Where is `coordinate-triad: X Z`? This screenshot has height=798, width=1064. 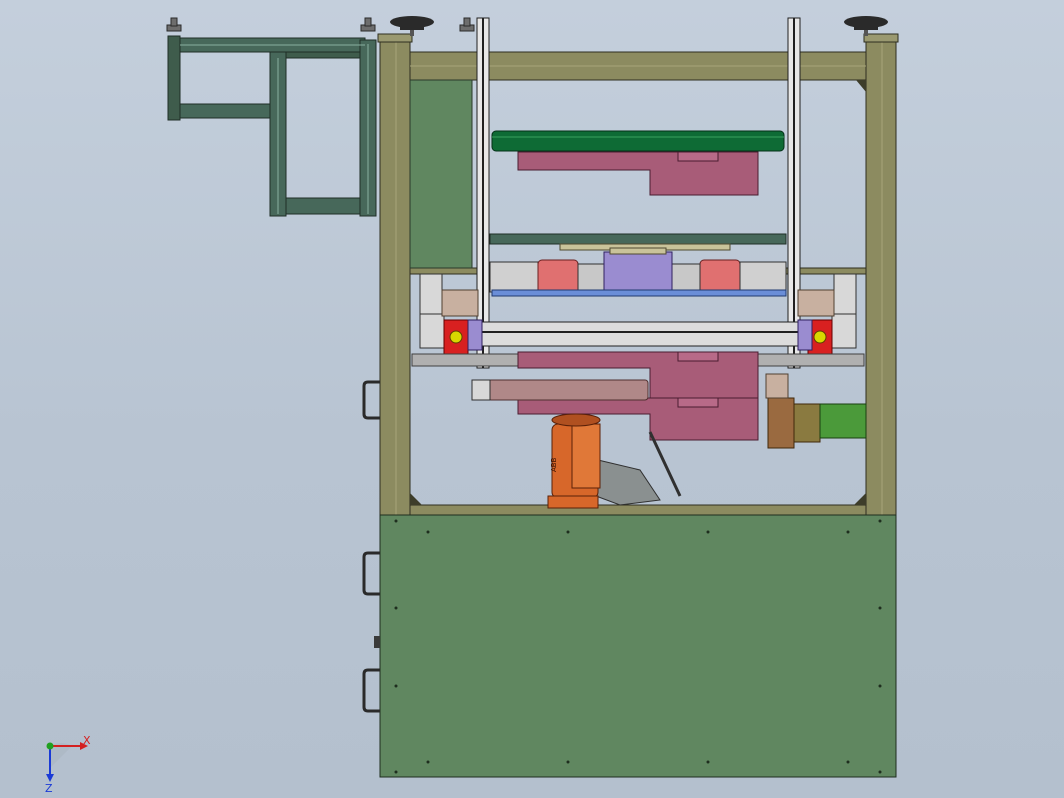 coordinate-triad: X Z is located at coordinates (68, 764).